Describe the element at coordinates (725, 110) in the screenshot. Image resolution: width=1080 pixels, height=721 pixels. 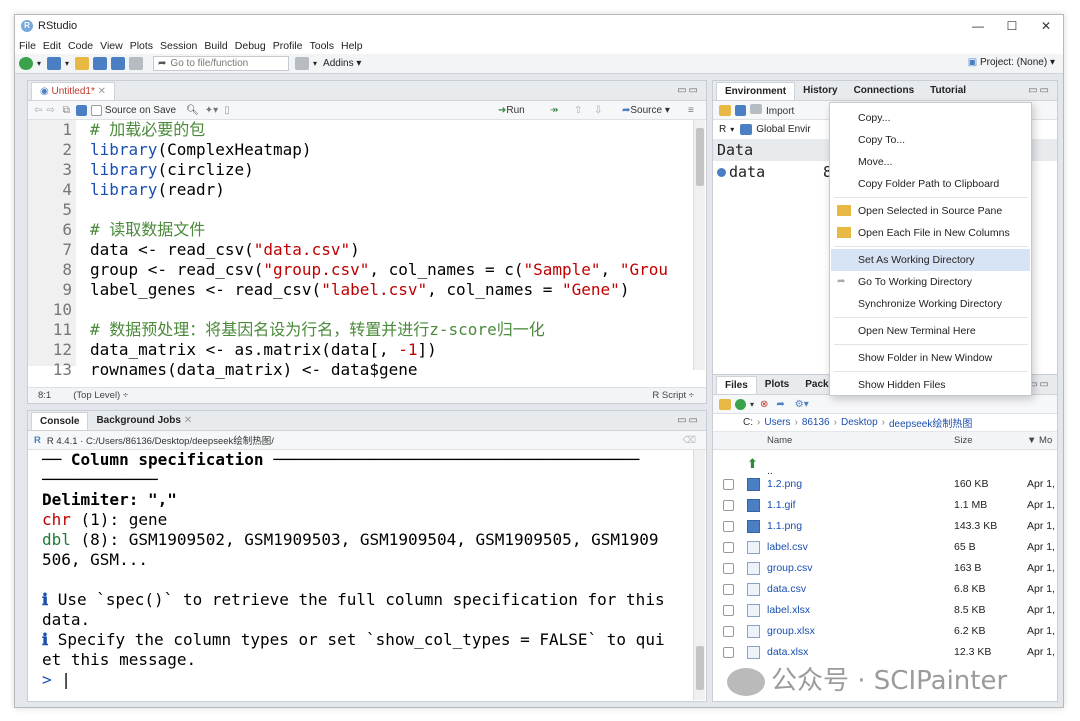
I see `load-workspace-icon` at that location.